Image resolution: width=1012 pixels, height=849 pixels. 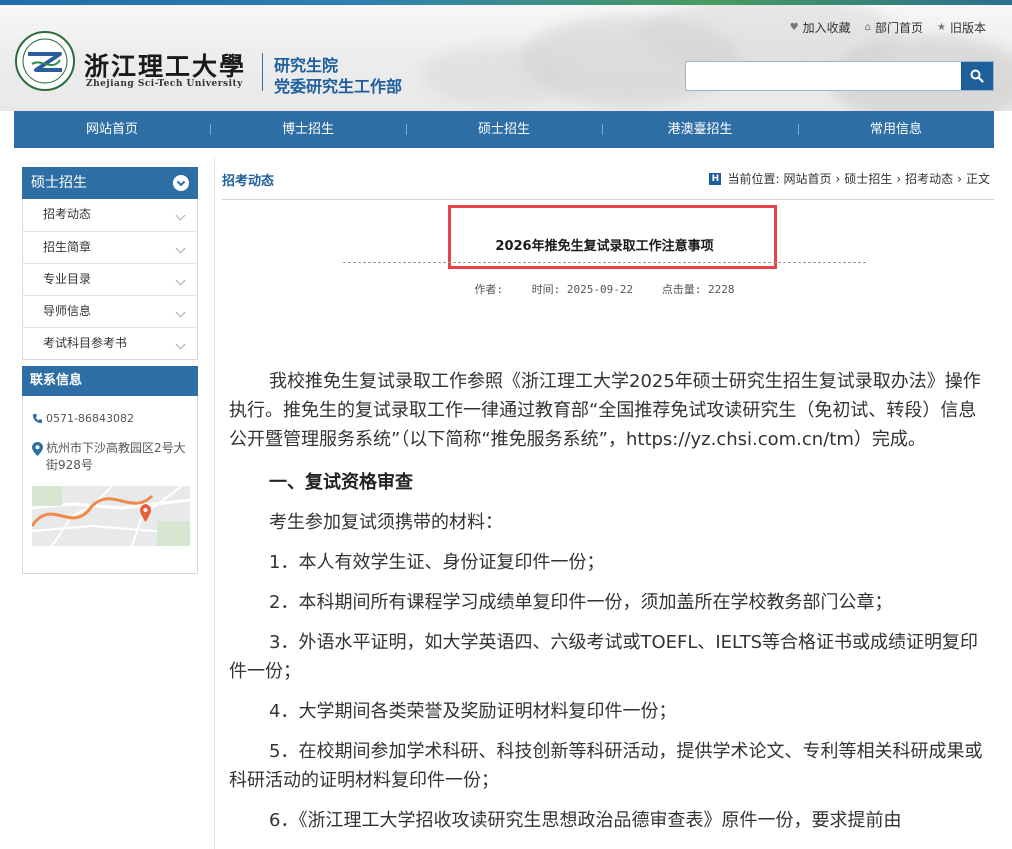 I want to click on search-icon, so click(x=977, y=76).